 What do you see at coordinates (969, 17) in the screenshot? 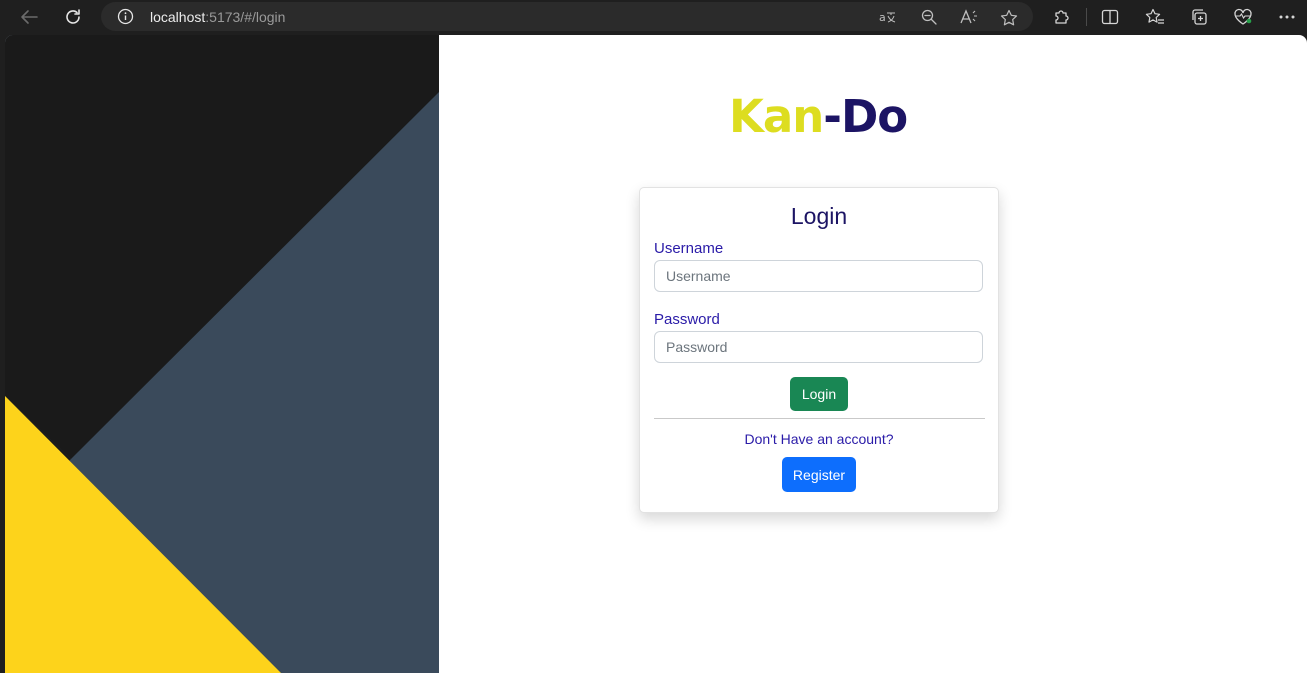
I see `read-aloud-icon` at bounding box center [969, 17].